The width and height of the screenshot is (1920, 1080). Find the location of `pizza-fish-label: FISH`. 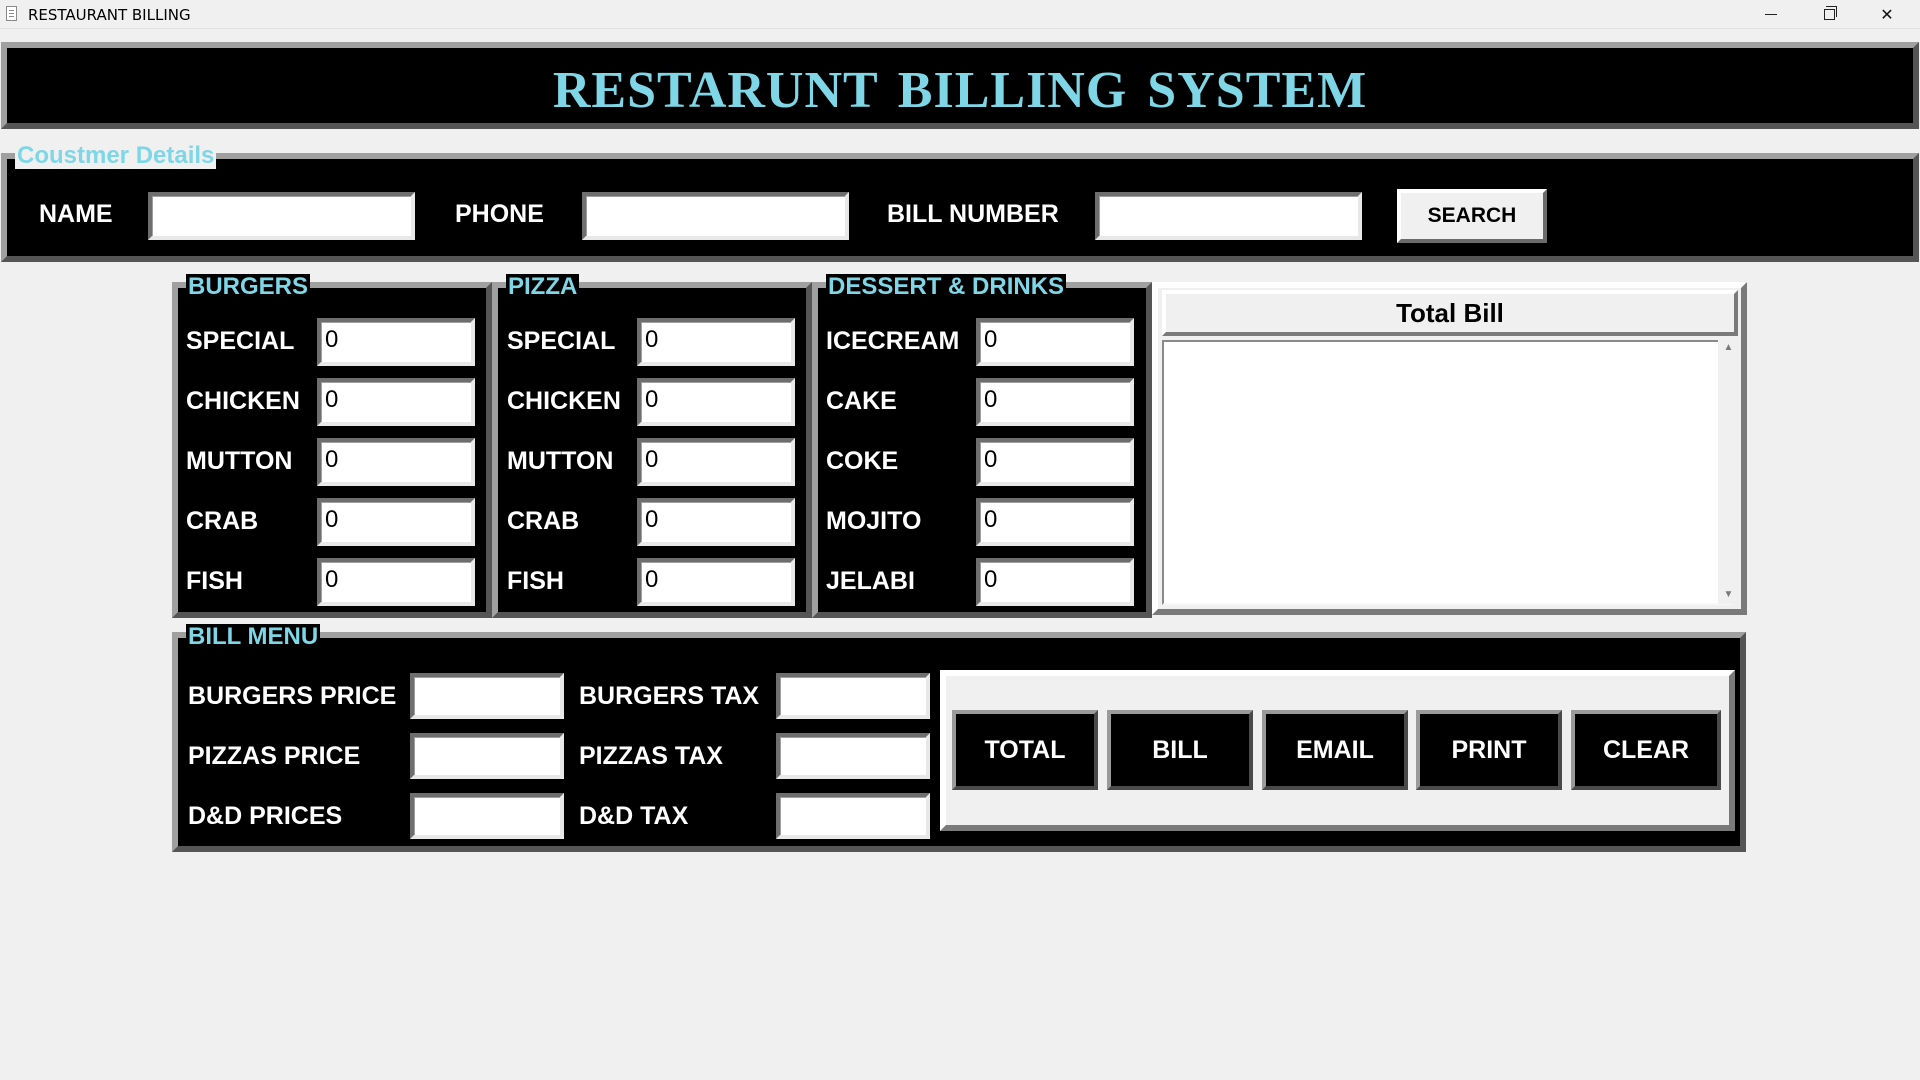

pizza-fish-label: FISH is located at coordinates (535, 581).